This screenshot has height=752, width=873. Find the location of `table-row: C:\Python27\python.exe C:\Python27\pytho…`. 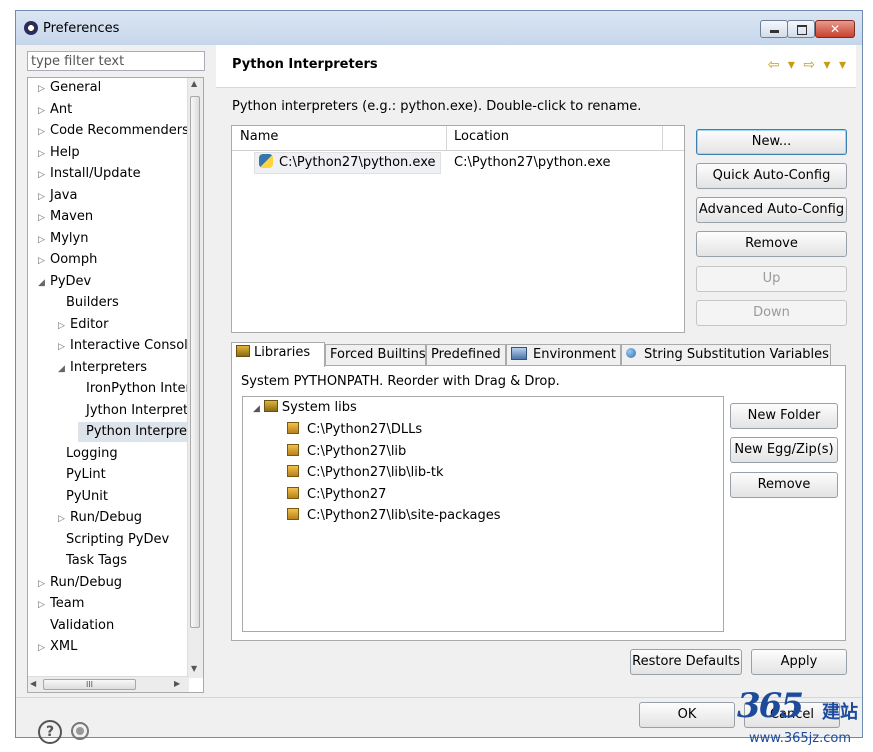

table-row: C:\Python27\python.exe C:\Python27\pytho… is located at coordinates (458, 163).